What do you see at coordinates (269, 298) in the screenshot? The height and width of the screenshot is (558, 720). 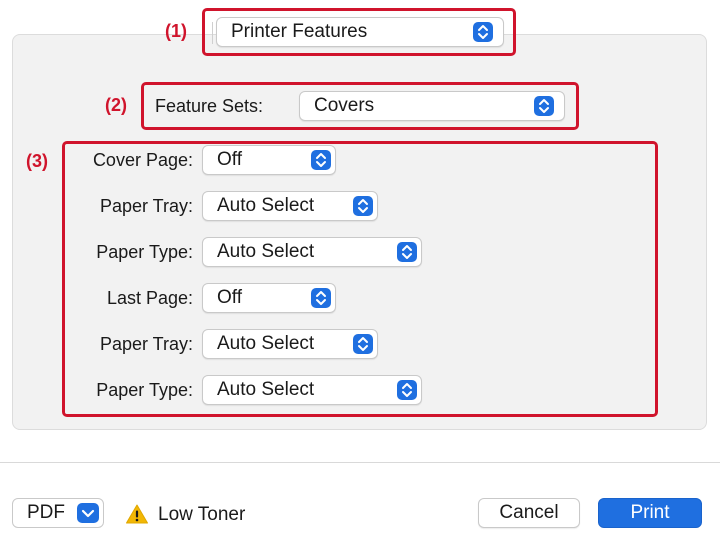 I see `last-page-popup: Off` at bounding box center [269, 298].